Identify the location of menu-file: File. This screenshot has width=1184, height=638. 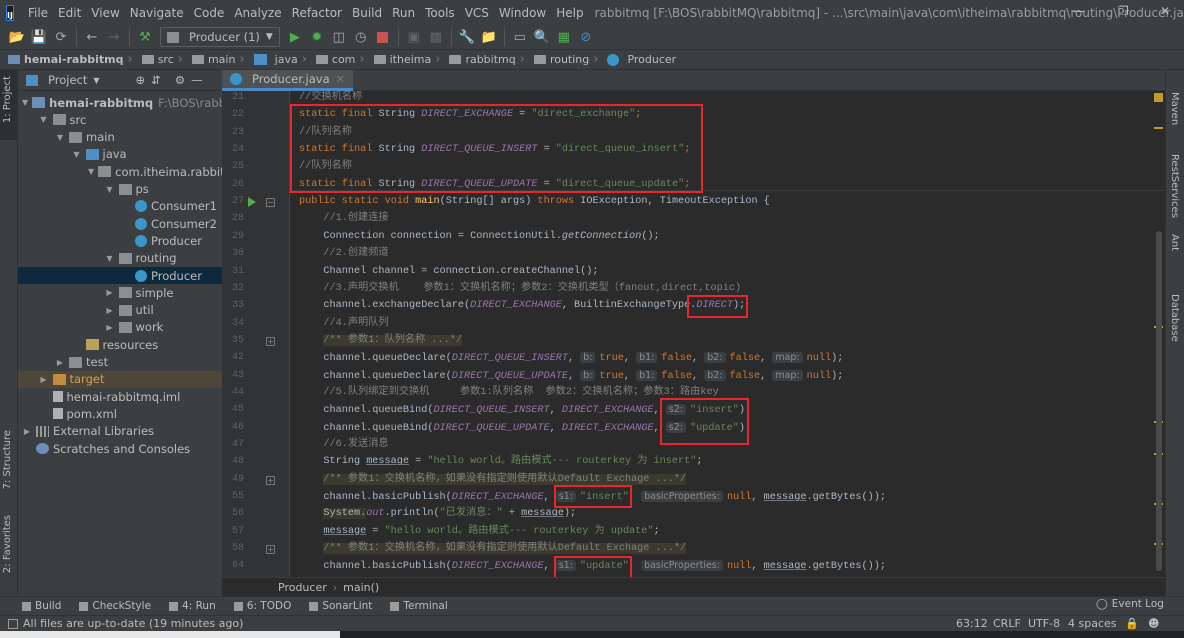
(38, 13).